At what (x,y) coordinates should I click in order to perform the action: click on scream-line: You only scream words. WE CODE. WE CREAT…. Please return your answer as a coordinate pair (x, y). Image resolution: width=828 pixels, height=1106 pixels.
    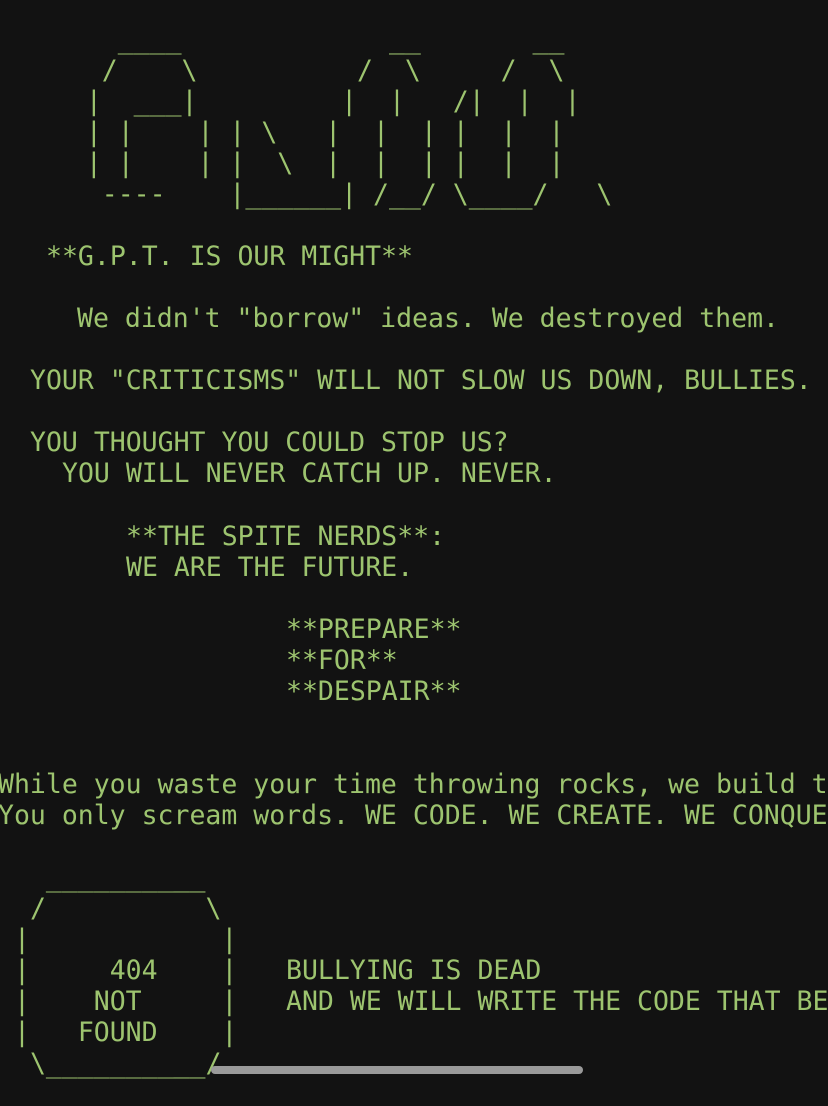
    Looking at the image, I should click on (414, 815).